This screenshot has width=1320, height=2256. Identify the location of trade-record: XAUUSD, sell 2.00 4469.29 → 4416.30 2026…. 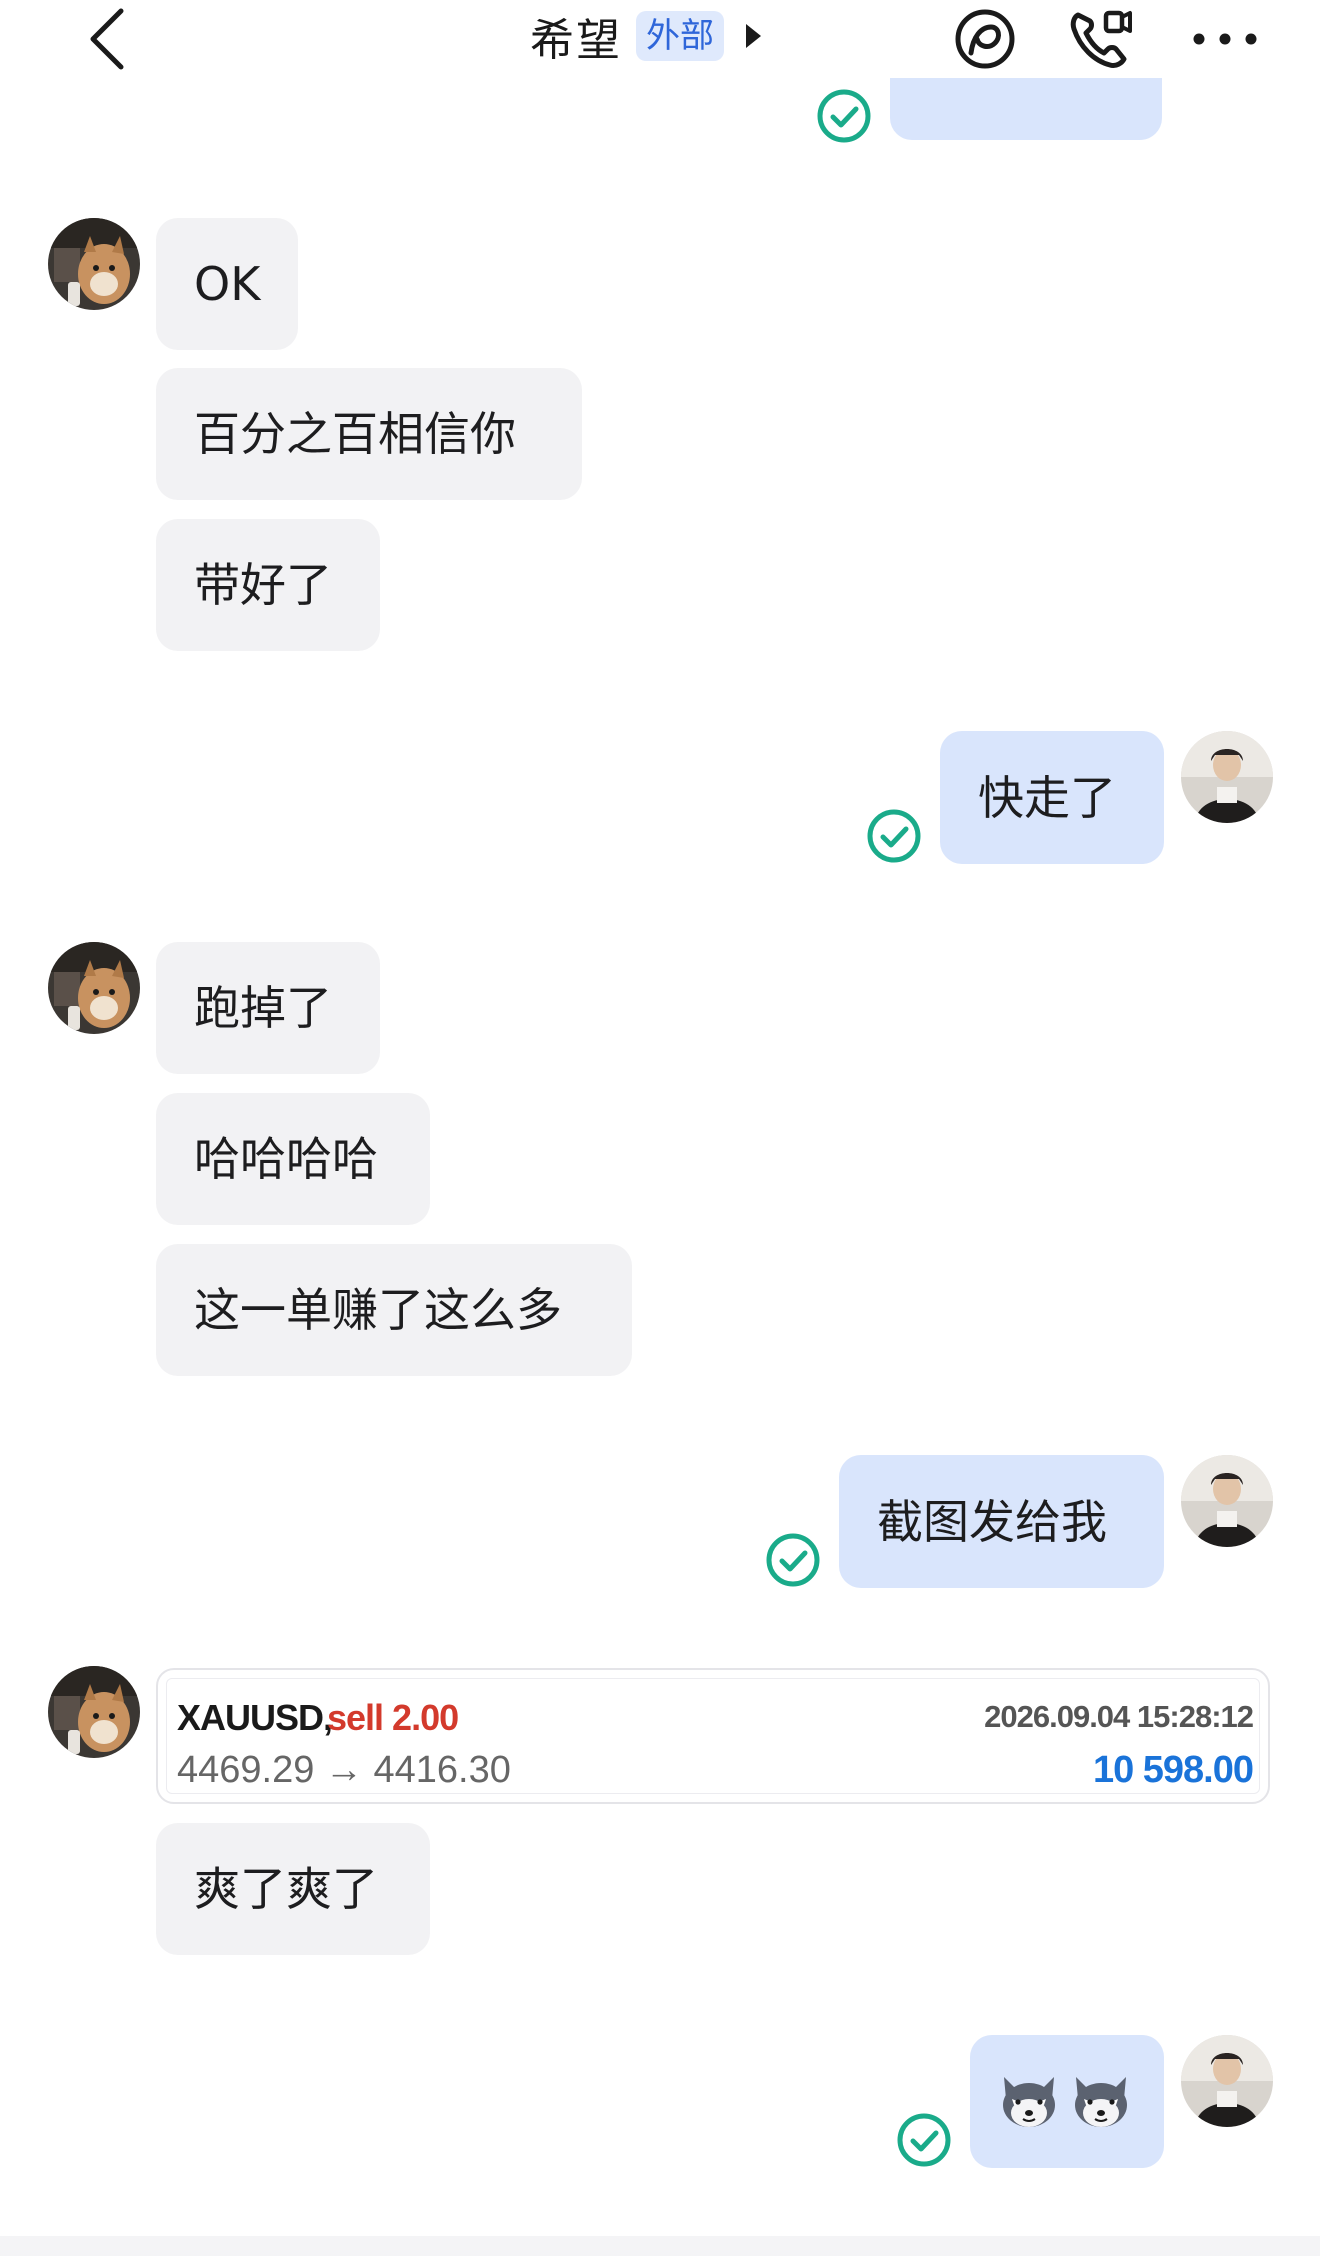
(713, 1736).